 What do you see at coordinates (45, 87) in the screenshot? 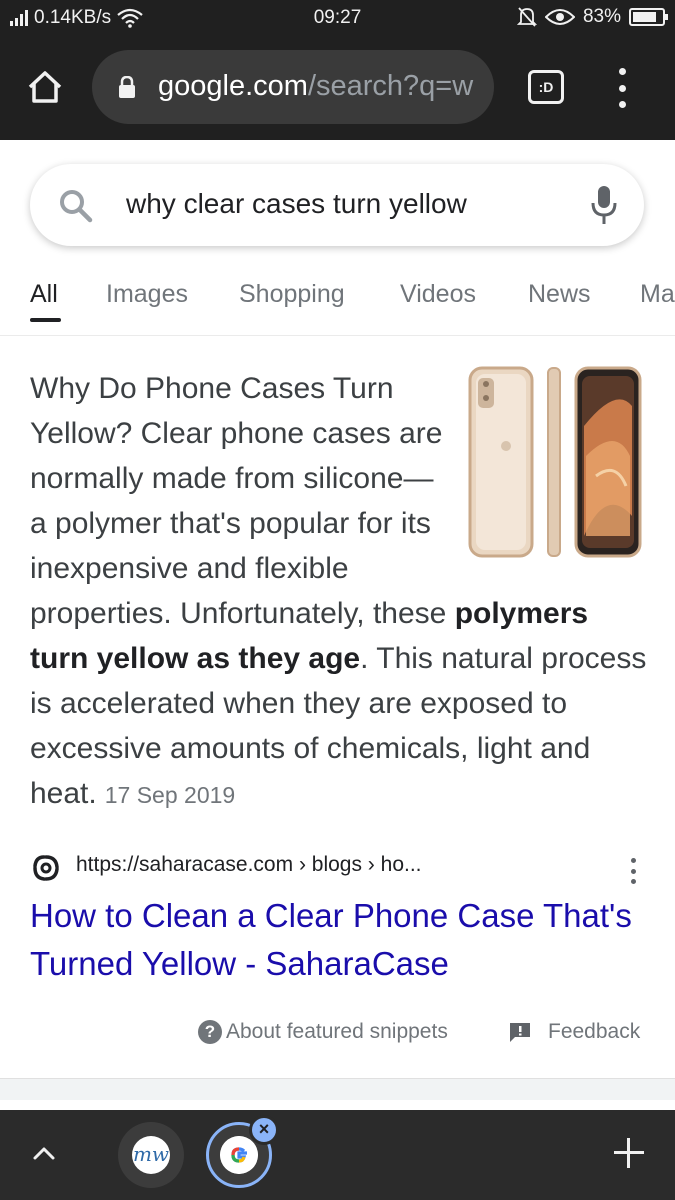
I see `home-icon` at bounding box center [45, 87].